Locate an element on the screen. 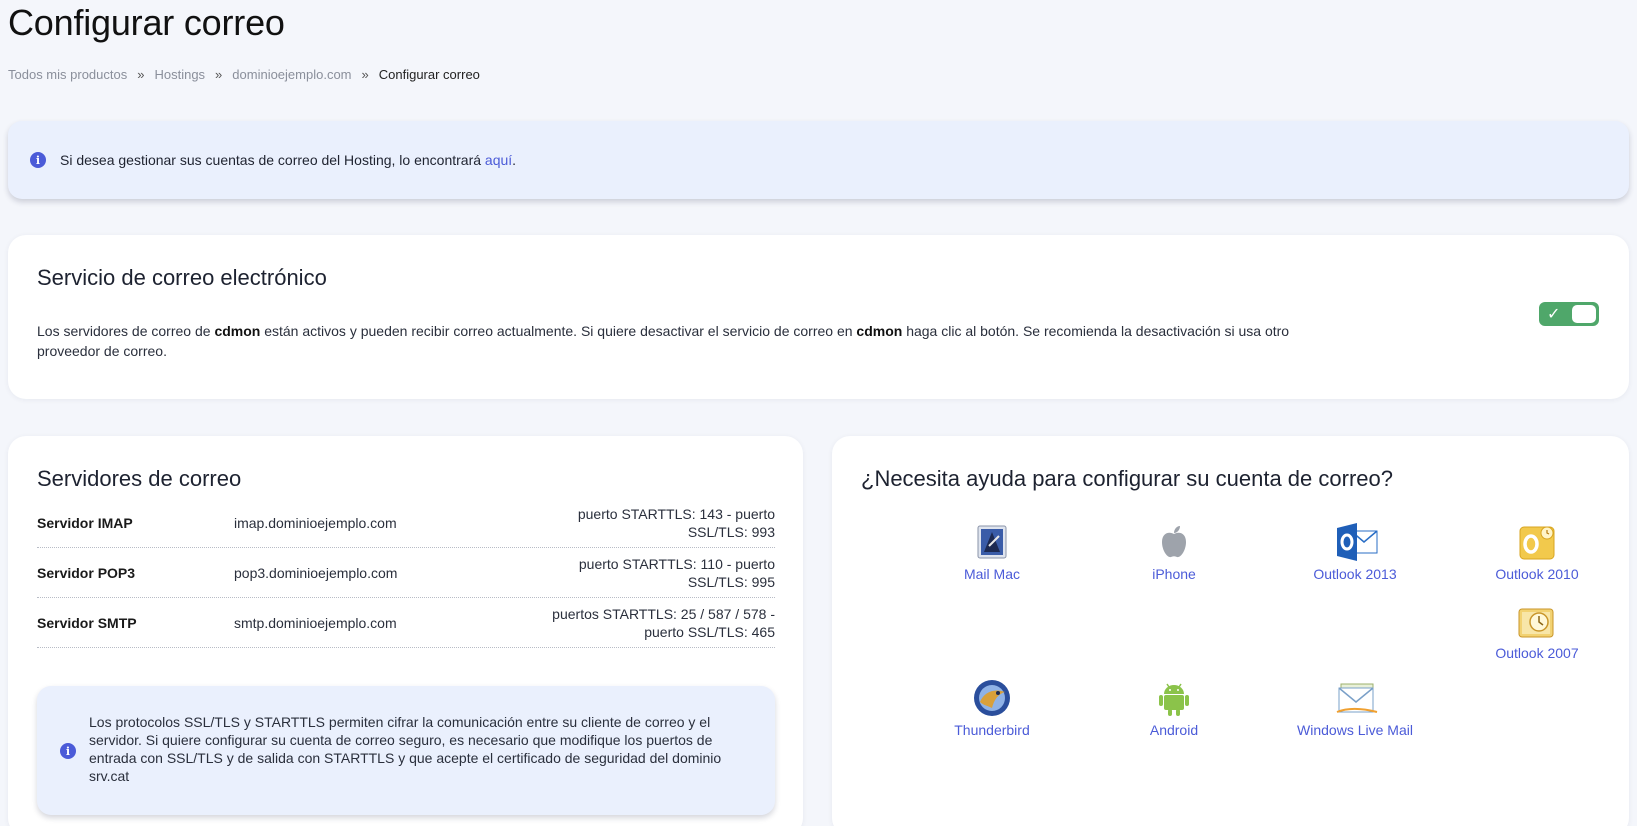 The width and height of the screenshot is (1637, 826). email-service-toggle: ✓ is located at coordinates (1569, 314).